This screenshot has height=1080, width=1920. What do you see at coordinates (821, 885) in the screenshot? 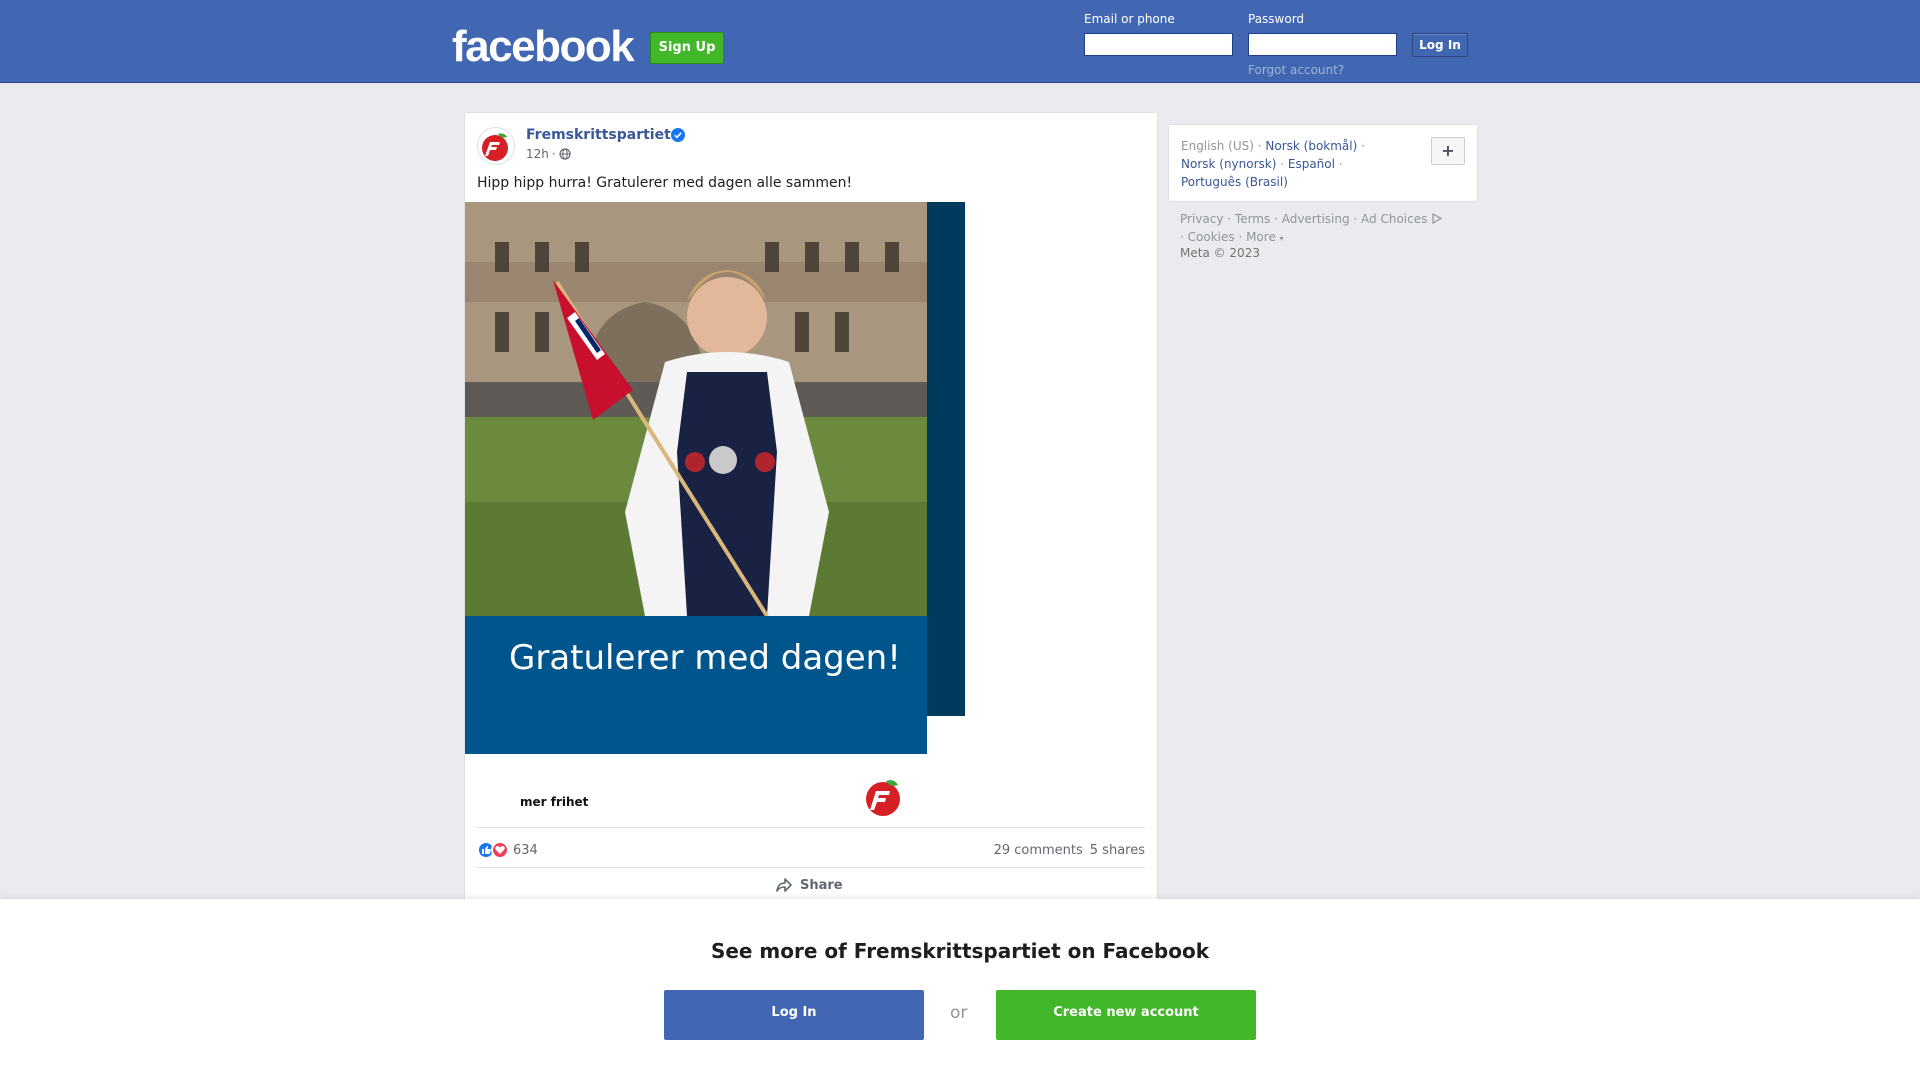
I see `share-label: Share` at bounding box center [821, 885].